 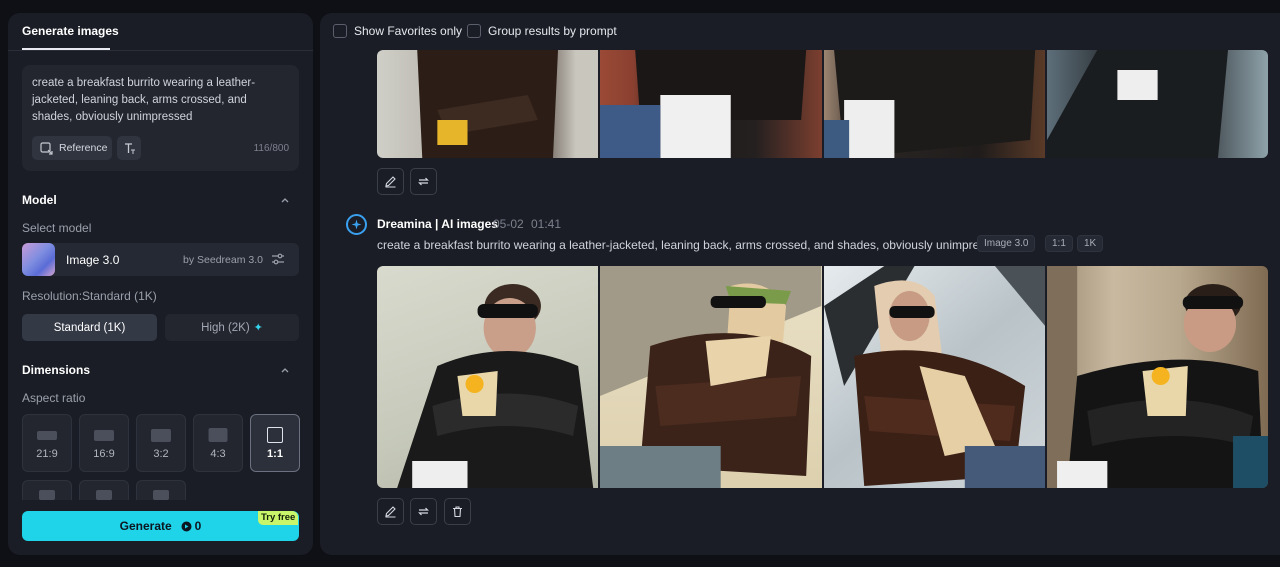 I want to click on select-model-label: Select model, so click(x=57, y=228).